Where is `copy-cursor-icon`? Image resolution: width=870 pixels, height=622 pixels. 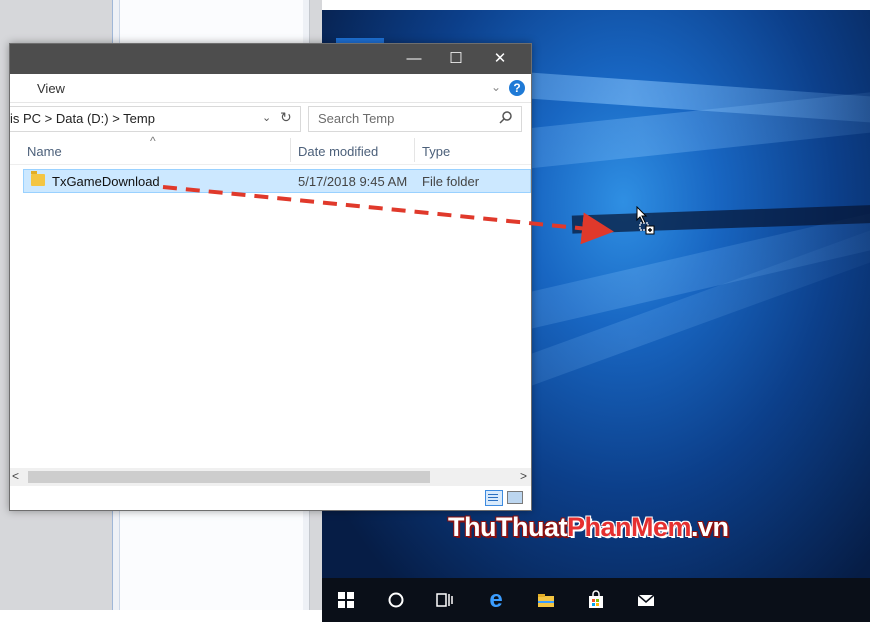 copy-cursor-icon is located at coordinates (646, 220).